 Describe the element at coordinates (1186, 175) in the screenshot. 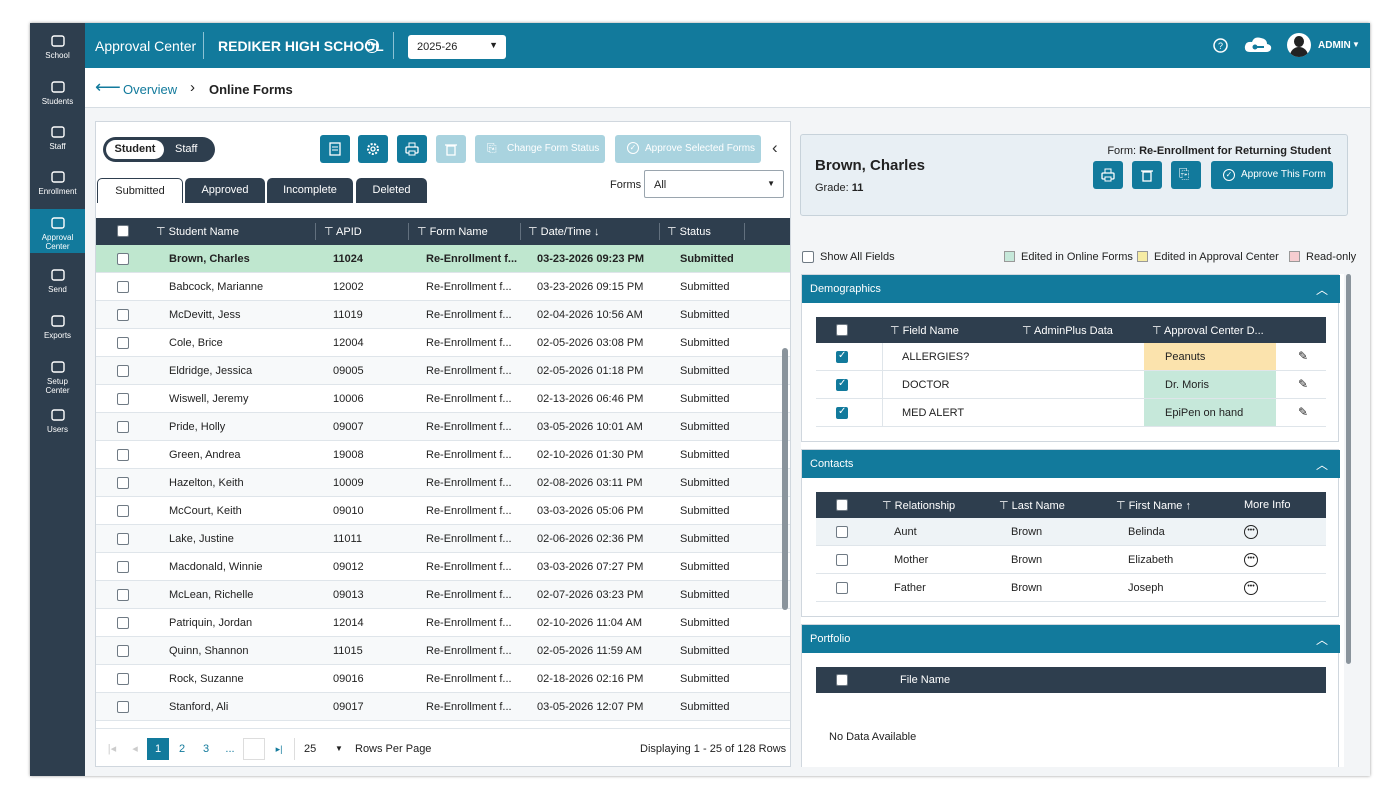

I see `change-status-button: ⎘` at that location.